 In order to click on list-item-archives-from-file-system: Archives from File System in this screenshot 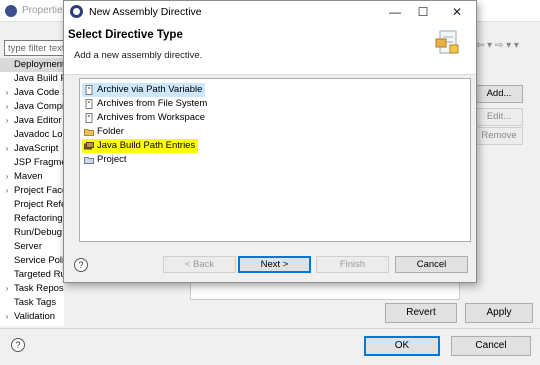, I will do `click(146, 104)`.